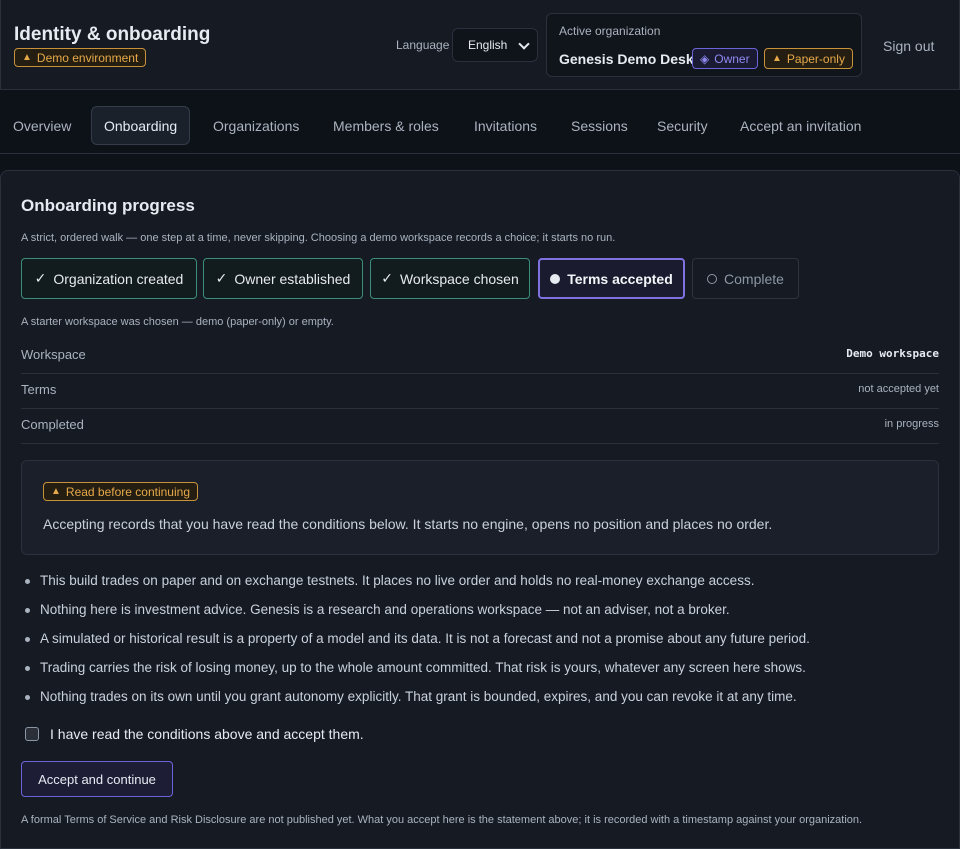  I want to click on section-title: Onboarding progress, so click(108, 205).